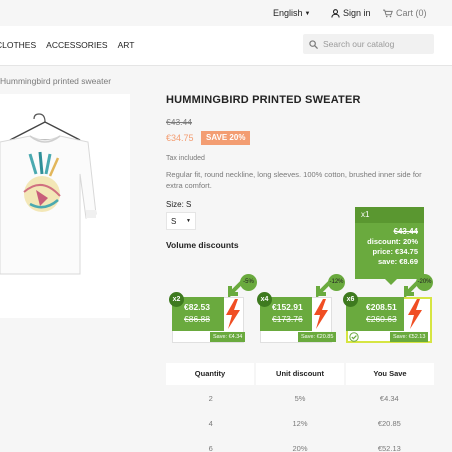 Image resolution: width=452 pixels, height=452 pixels. I want to click on table-header: Unit discount, so click(300, 374).